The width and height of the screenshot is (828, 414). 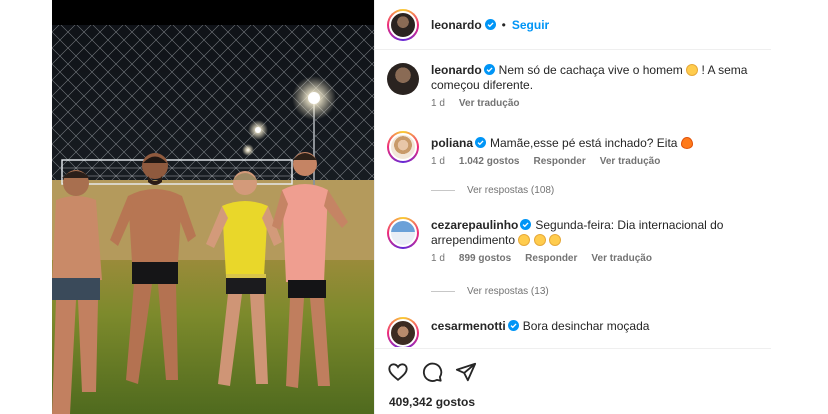 What do you see at coordinates (489, 103) in the screenshot?
I see `caption-translate-link: Ver tradução` at bounding box center [489, 103].